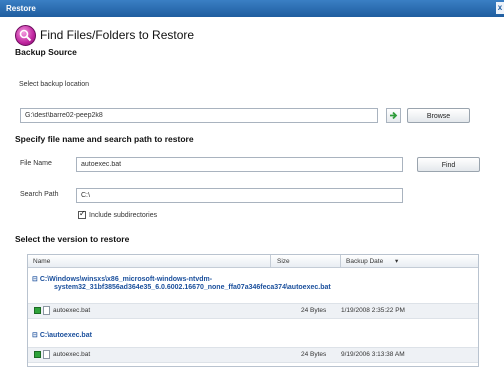 The width and height of the screenshot is (504, 370). I want to click on section-versions: Select the version to restore, so click(72, 239).